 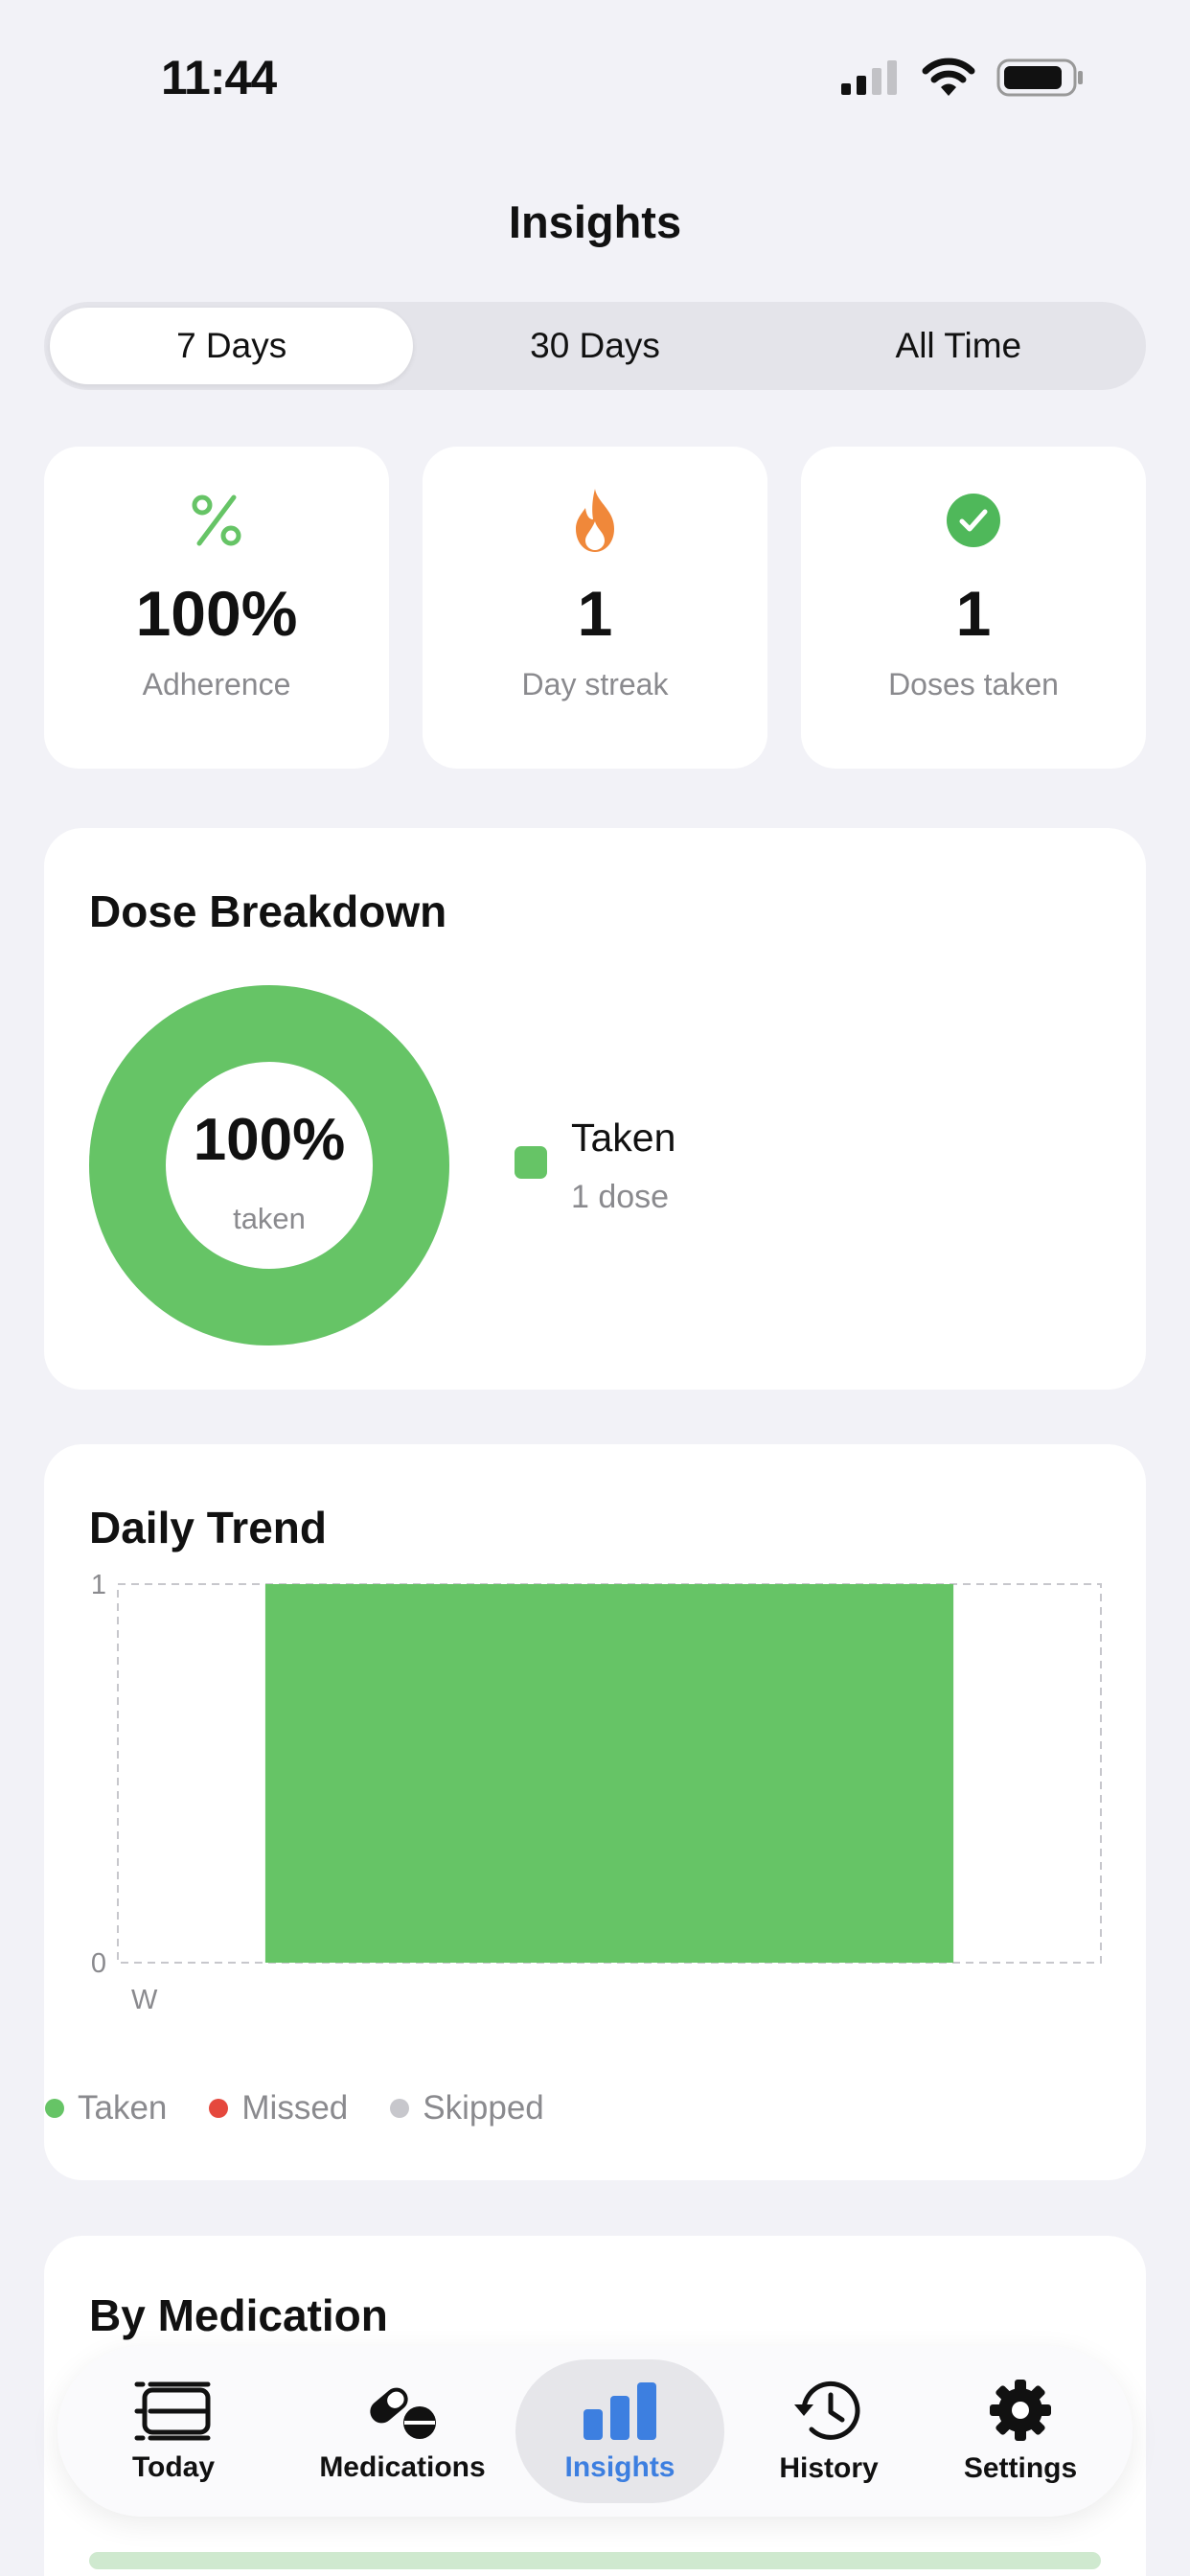 I want to click on legend-taken-label: Taken, so click(x=623, y=1138).